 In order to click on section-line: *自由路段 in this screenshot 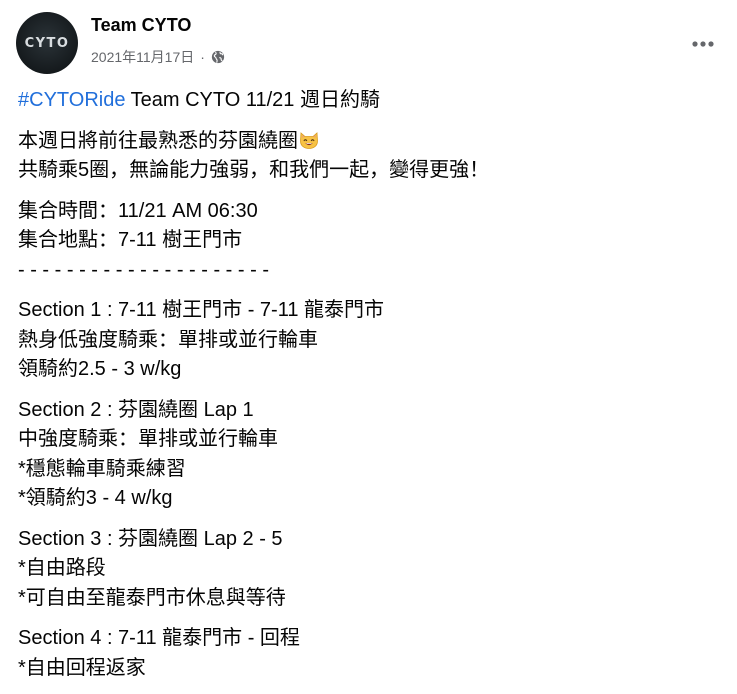, I will do `click(62, 568)`.